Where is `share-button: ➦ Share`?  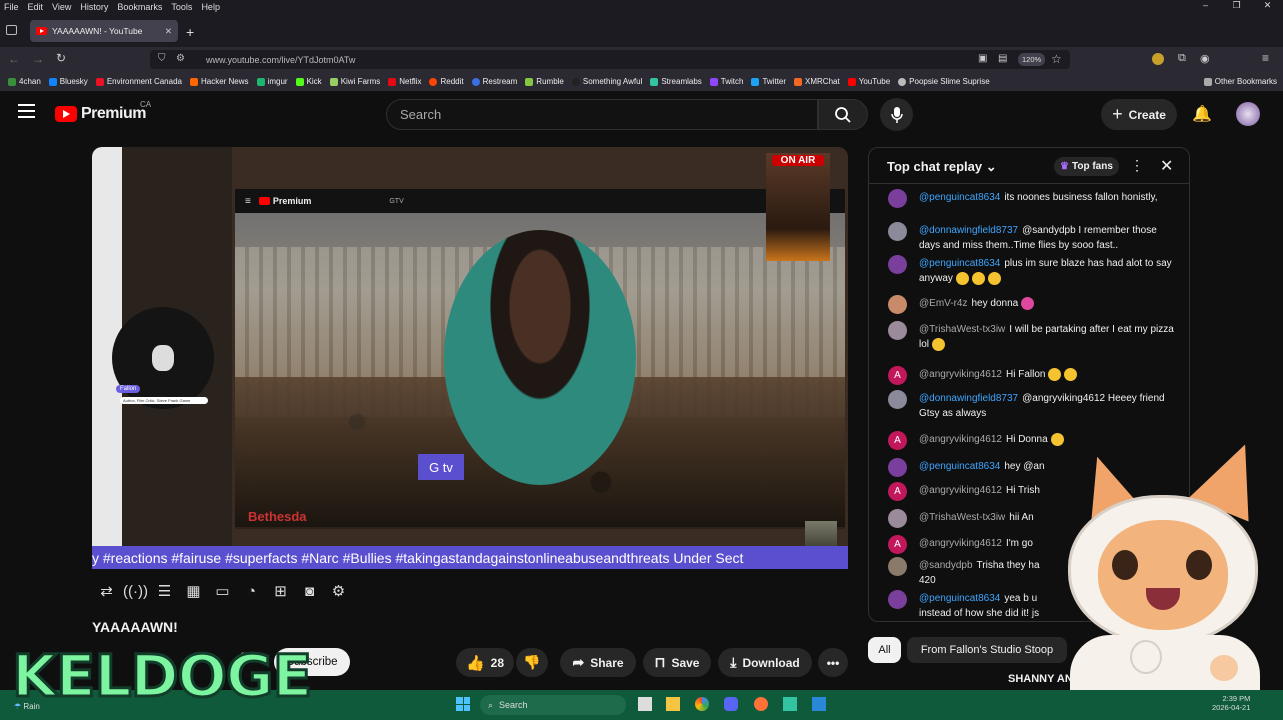 share-button: ➦ Share is located at coordinates (598, 662).